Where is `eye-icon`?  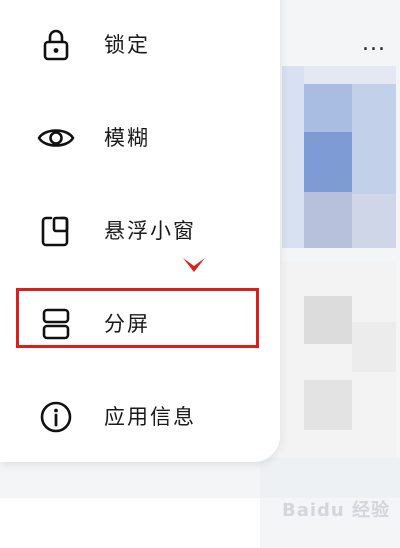
eye-icon is located at coordinates (56, 138).